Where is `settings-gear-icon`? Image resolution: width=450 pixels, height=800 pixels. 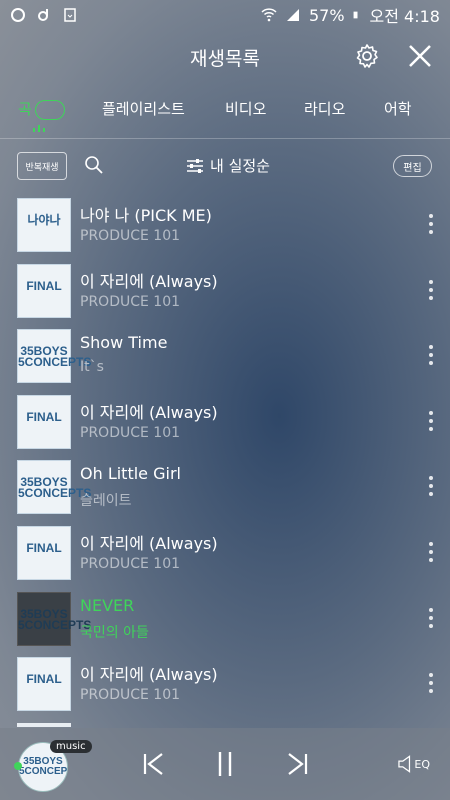
settings-gear-icon is located at coordinates (367, 56).